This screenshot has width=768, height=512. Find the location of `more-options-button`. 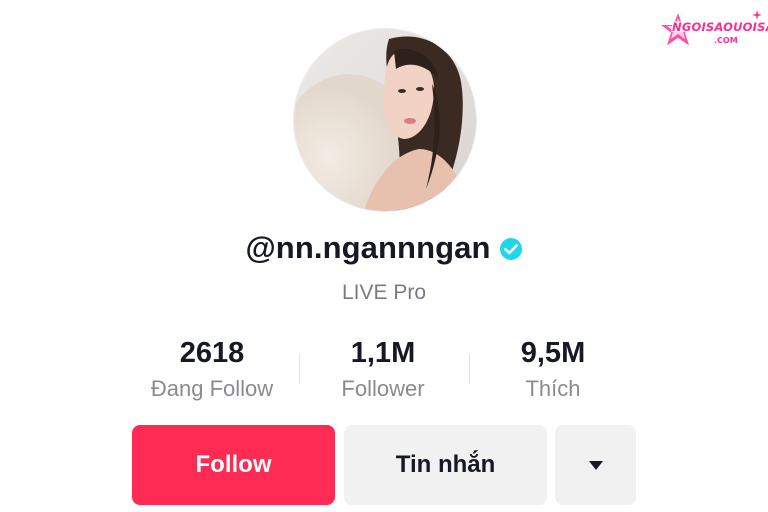

more-options-button is located at coordinates (595, 465).